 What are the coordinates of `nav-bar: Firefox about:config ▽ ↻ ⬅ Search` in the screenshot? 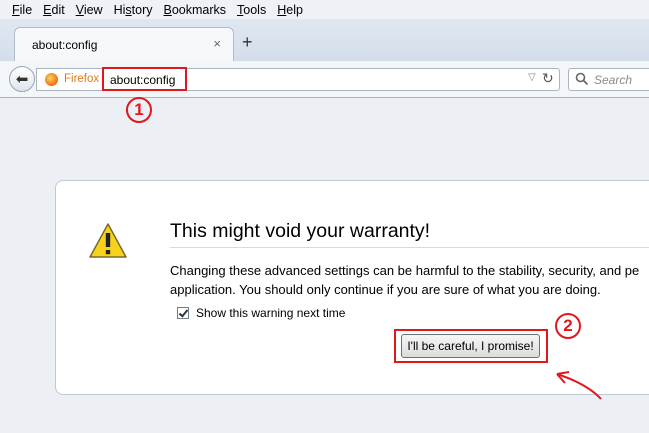 It's located at (324, 79).